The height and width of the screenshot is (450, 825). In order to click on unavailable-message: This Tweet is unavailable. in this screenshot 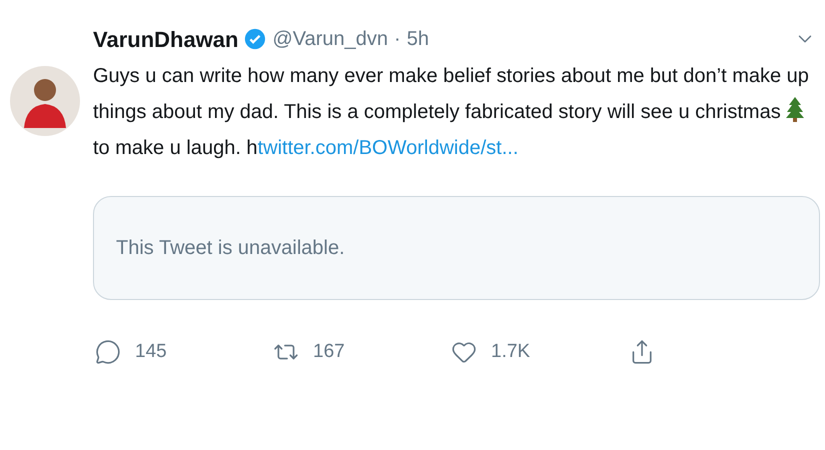, I will do `click(230, 248)`.